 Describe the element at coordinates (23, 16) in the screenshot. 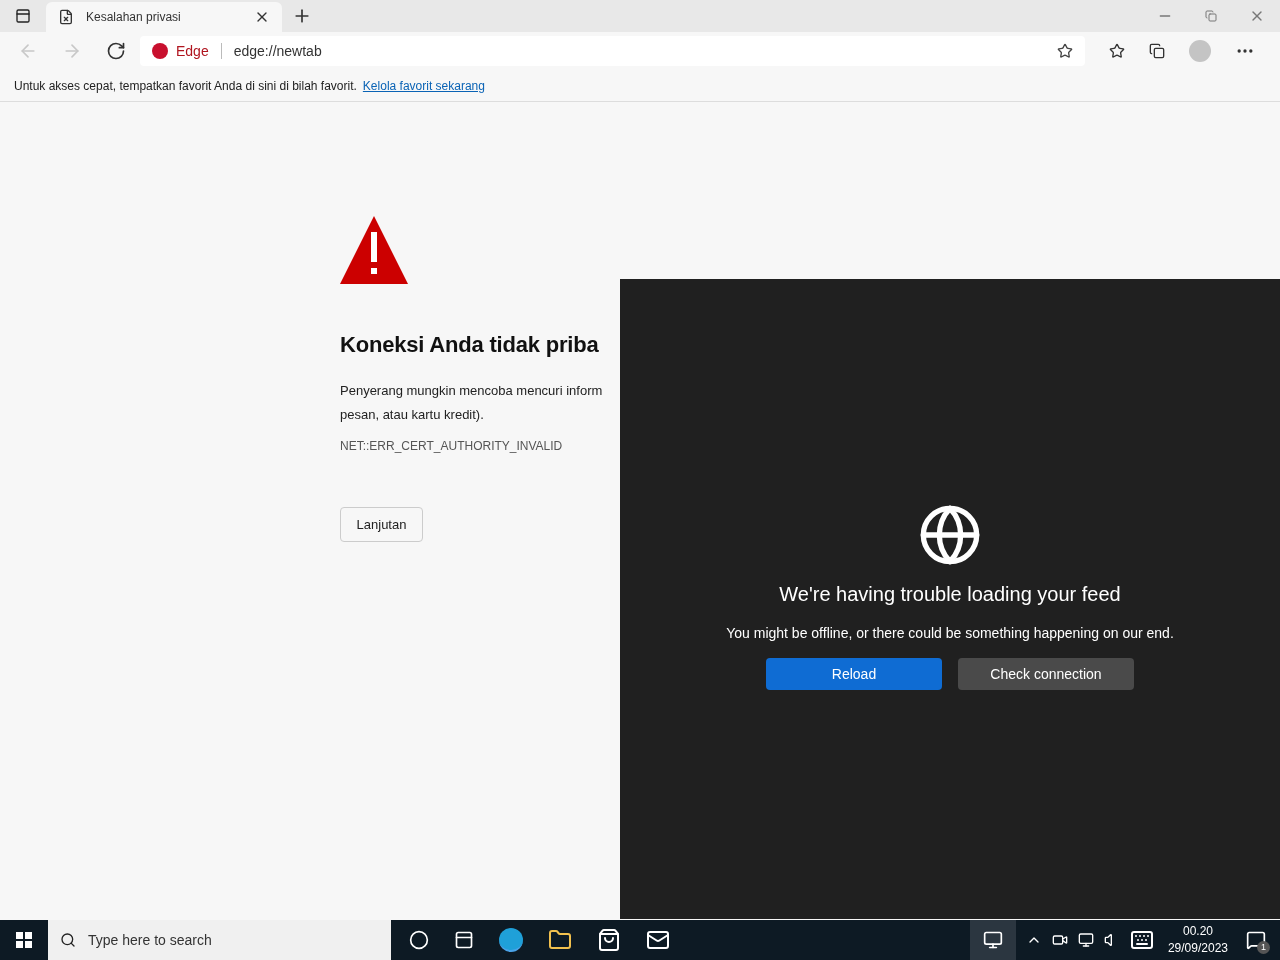

I see `tab-actions-icon` at that location.